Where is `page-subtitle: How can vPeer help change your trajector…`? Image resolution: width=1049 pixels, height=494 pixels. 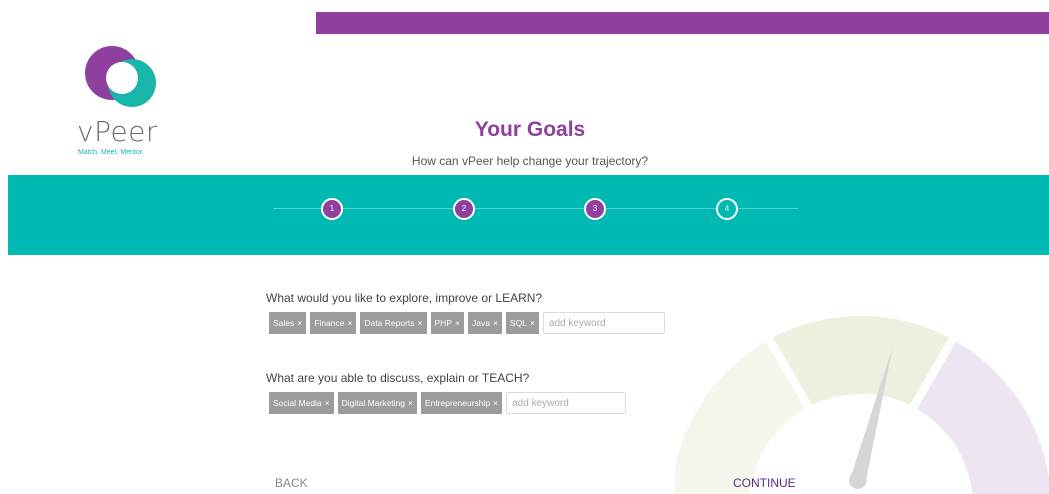
page-subtitle: How can vPeer help change your trajector… is located at coordinates (530, 161).